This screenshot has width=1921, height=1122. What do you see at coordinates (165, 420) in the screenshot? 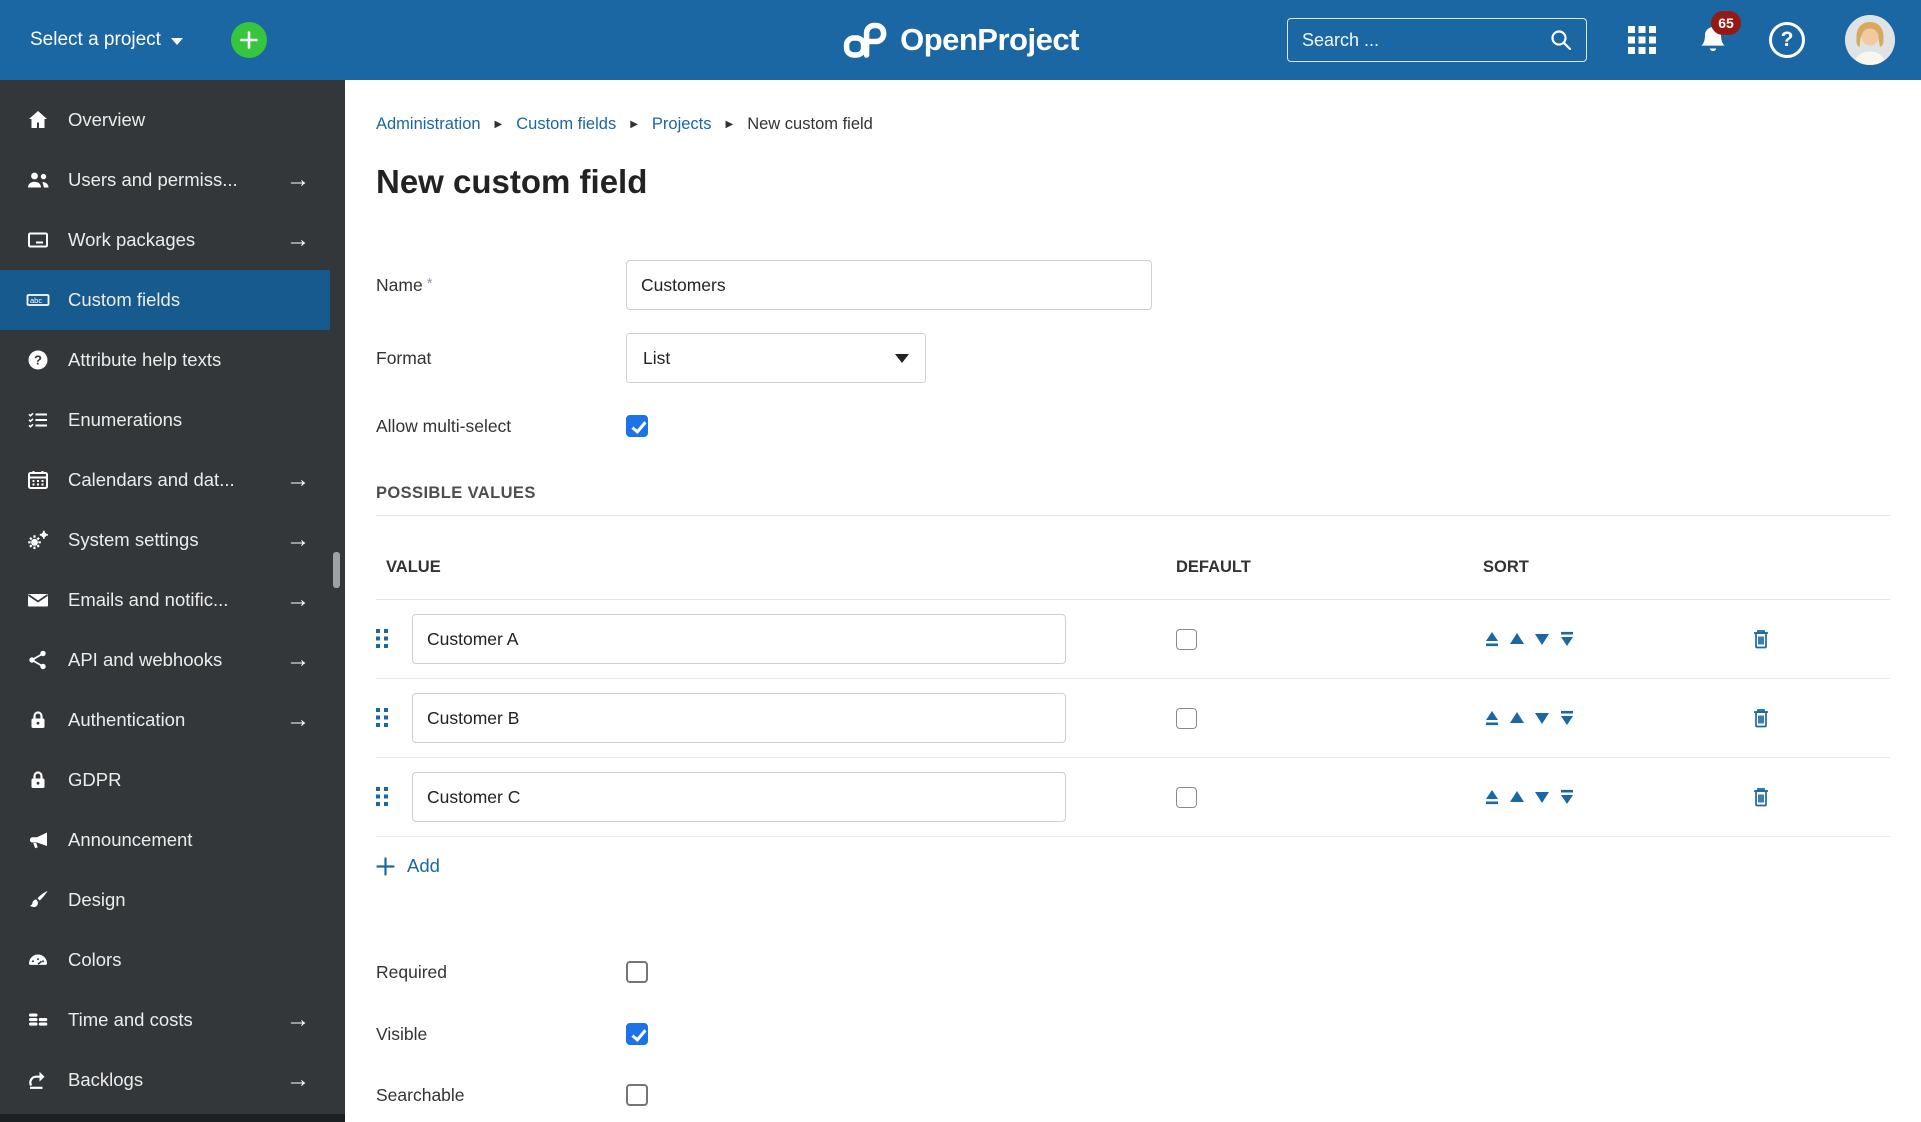
I see `sidebar-item-enumerations: Enumerations` at bounding box center [165, 420].